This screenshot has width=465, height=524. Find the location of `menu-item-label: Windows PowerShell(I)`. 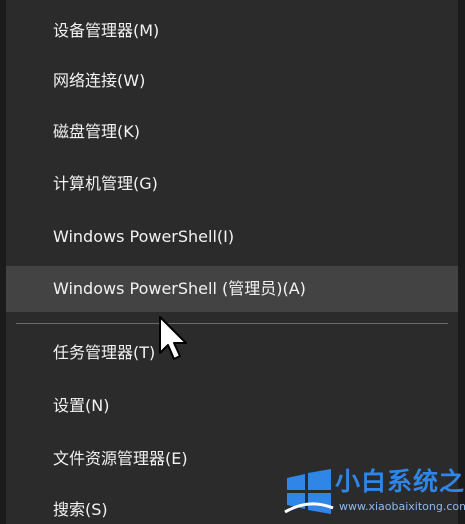

menu-item-label: Windows PowerShell(I) is located at coordinates (144, 236).